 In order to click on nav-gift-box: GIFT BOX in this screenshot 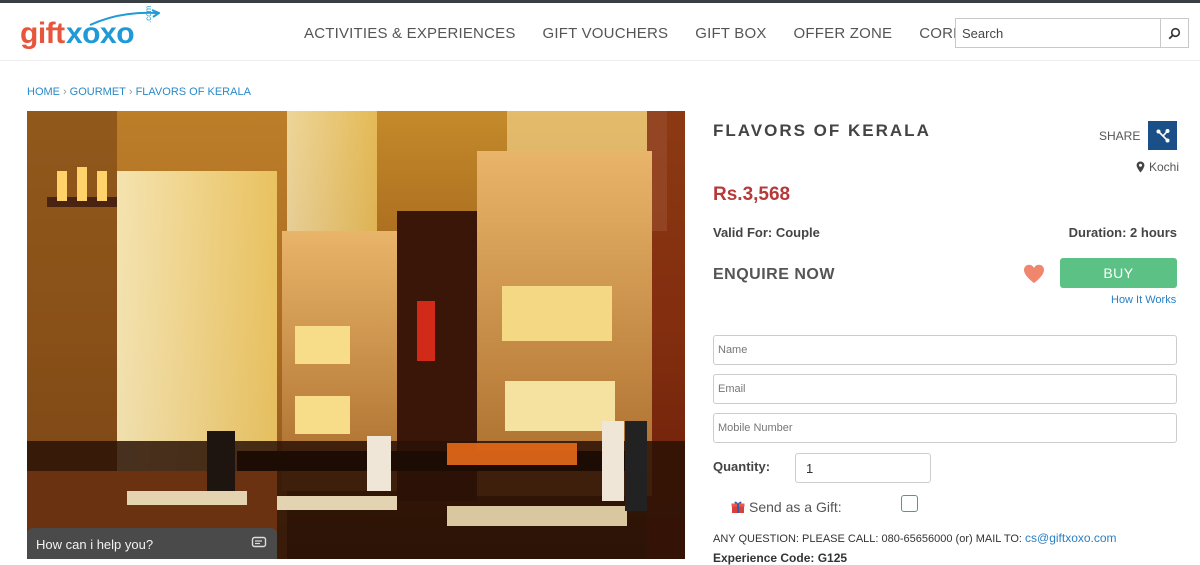, I will do `click(730, 33)`.